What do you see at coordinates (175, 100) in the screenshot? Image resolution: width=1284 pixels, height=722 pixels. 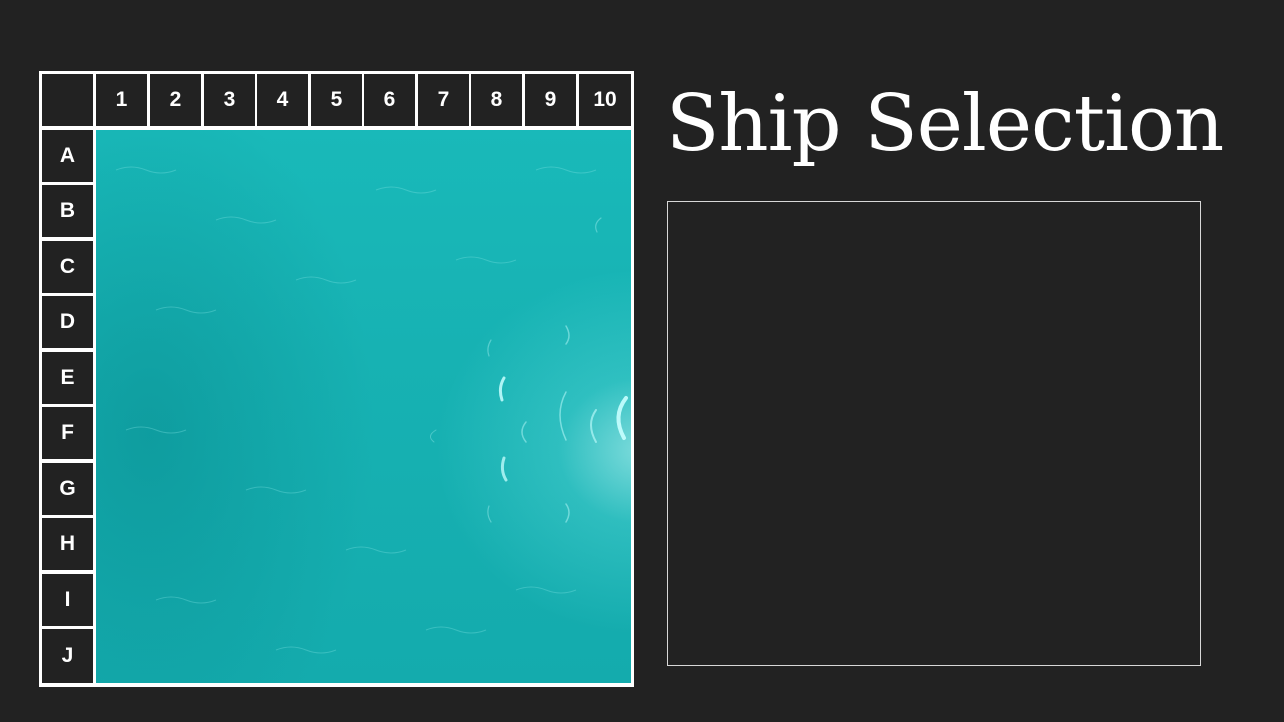 I see `column-header-2: 2` at bounding box center [175, 100].